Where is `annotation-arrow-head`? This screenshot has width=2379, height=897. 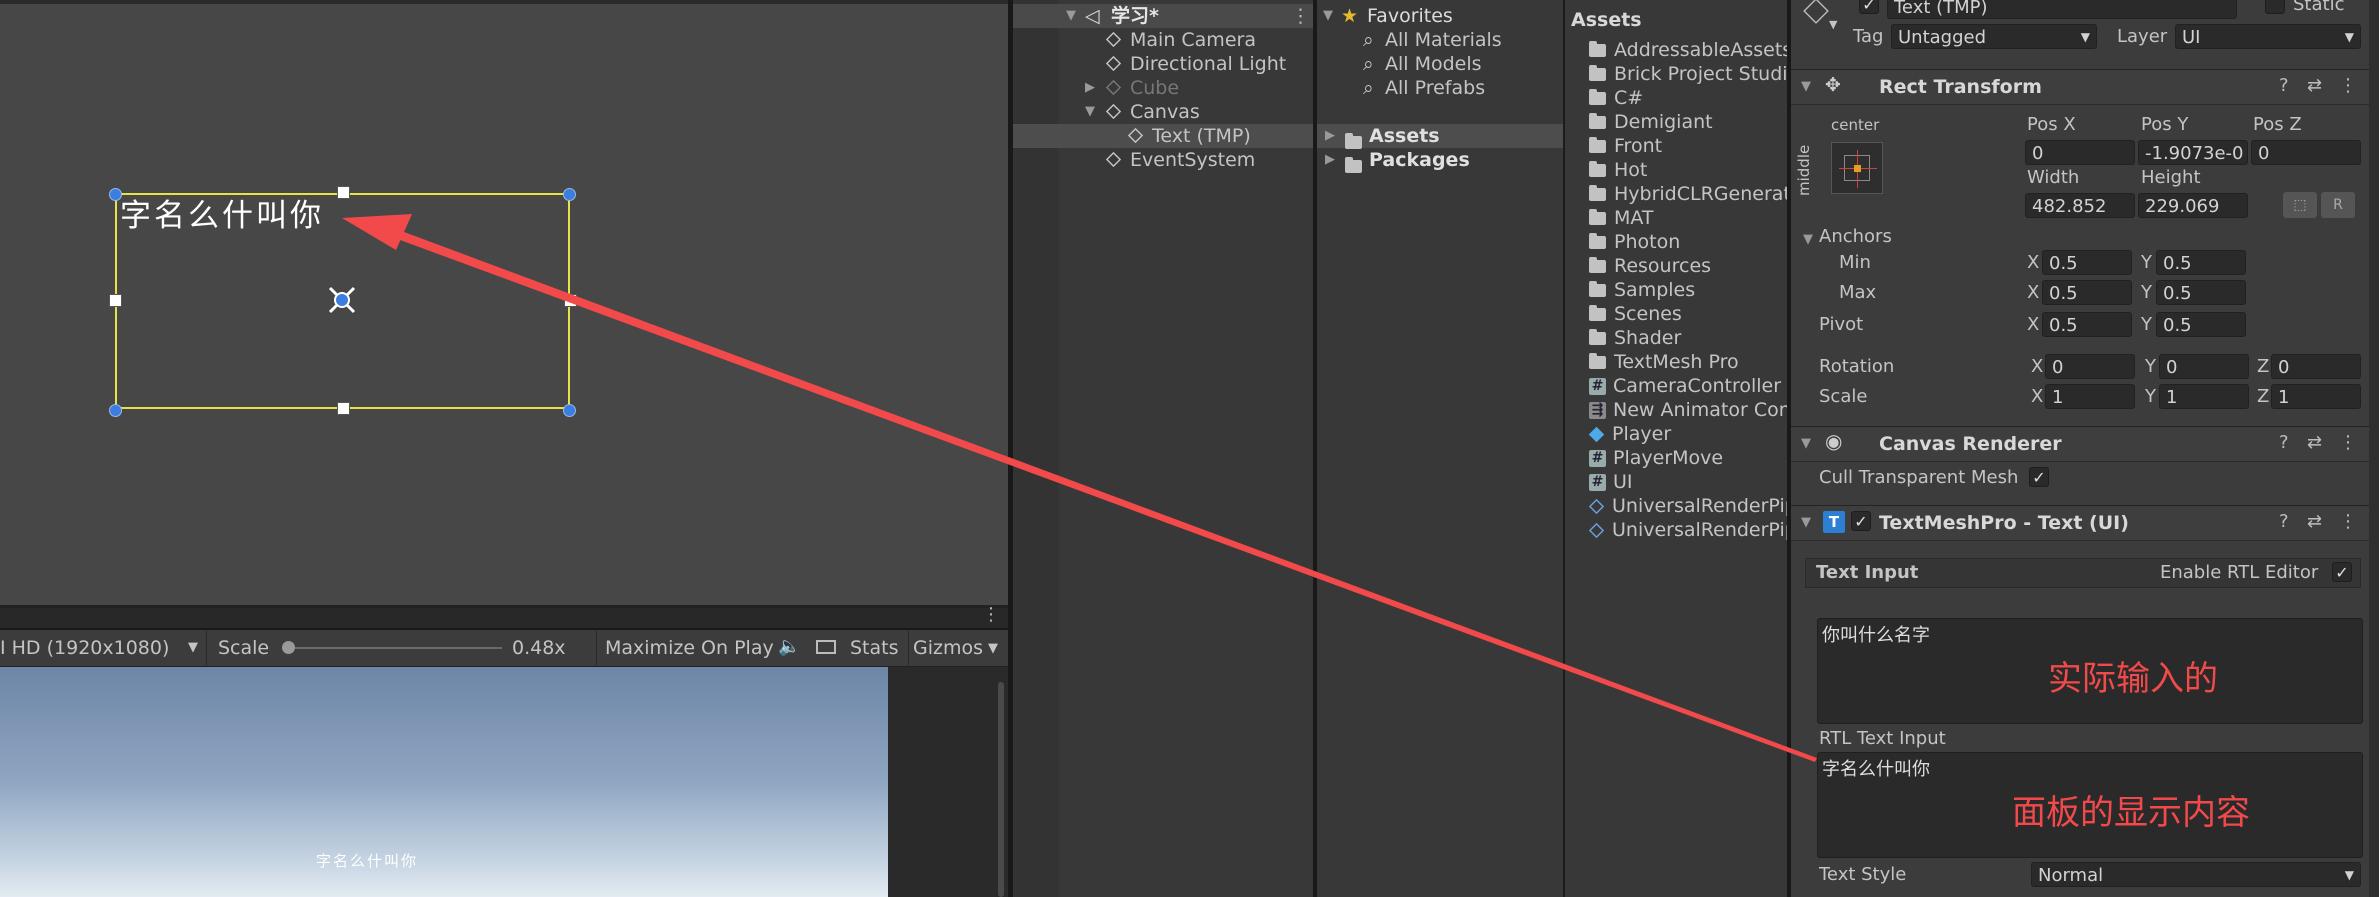 annotation-arrow-head is located at coordinates (377, 232).